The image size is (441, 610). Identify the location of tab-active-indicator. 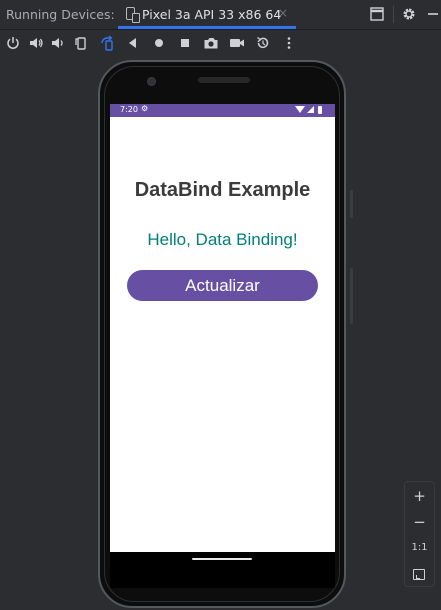
(207, 27).